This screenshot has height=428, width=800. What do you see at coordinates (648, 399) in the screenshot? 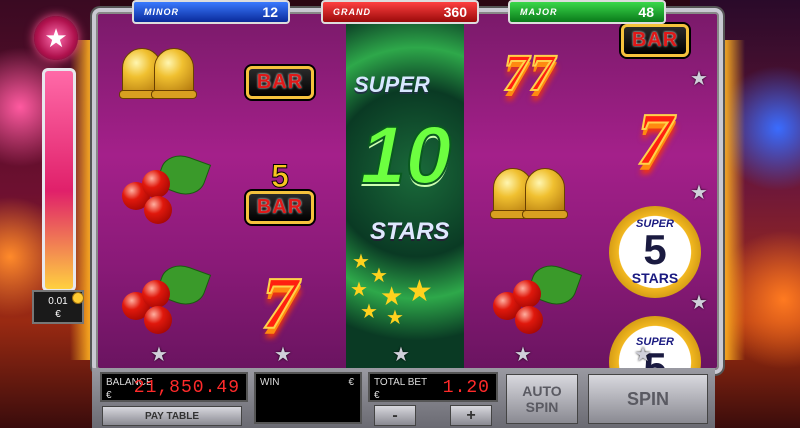
I see `spin-button: SPIN` at bounding box center [648, 399].